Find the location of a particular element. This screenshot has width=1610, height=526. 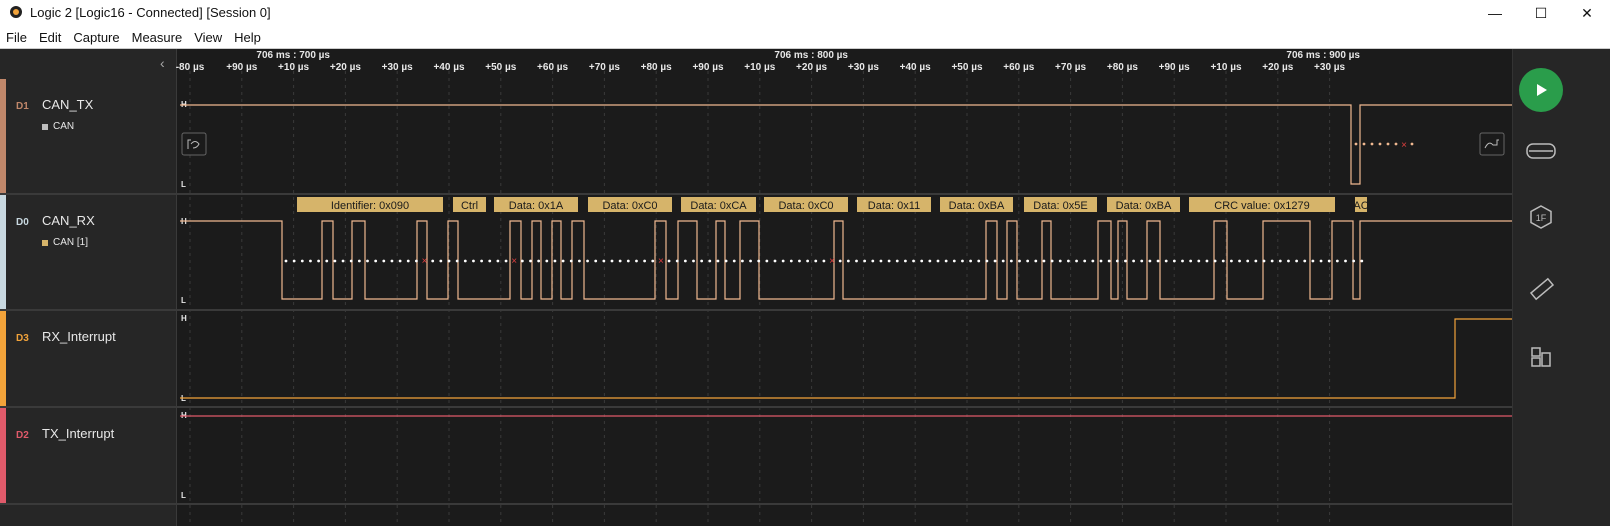

can-frame-label: Data: 0x1A is located at coordinates (536, 206).